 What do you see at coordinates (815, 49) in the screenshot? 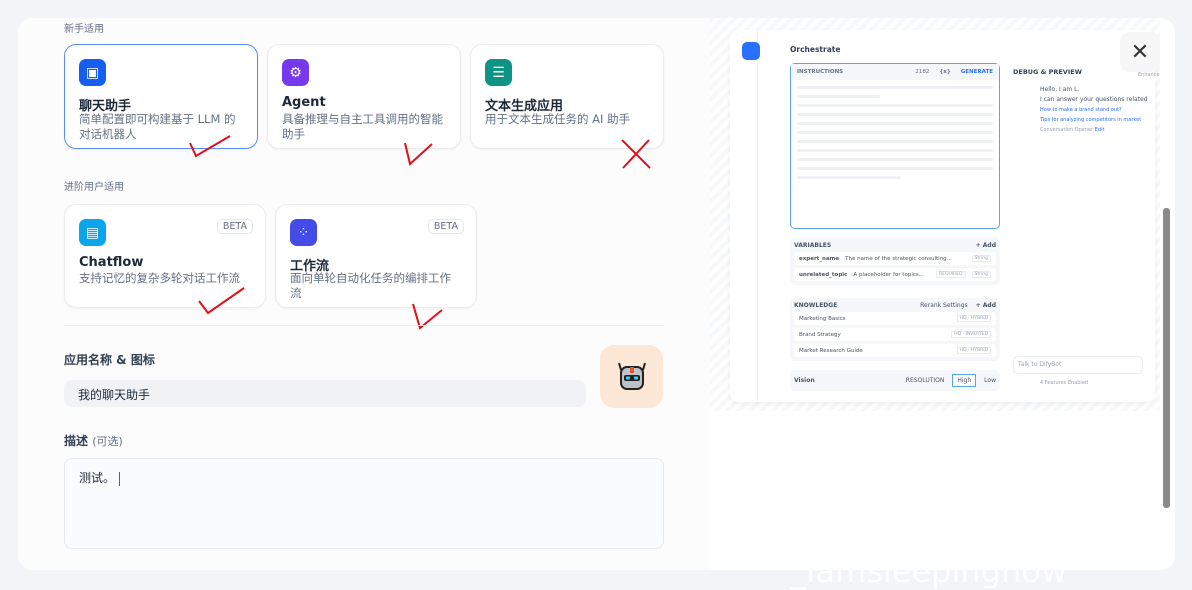
I see `preview-title: Orchestrate` at bounding box center [815, 49].